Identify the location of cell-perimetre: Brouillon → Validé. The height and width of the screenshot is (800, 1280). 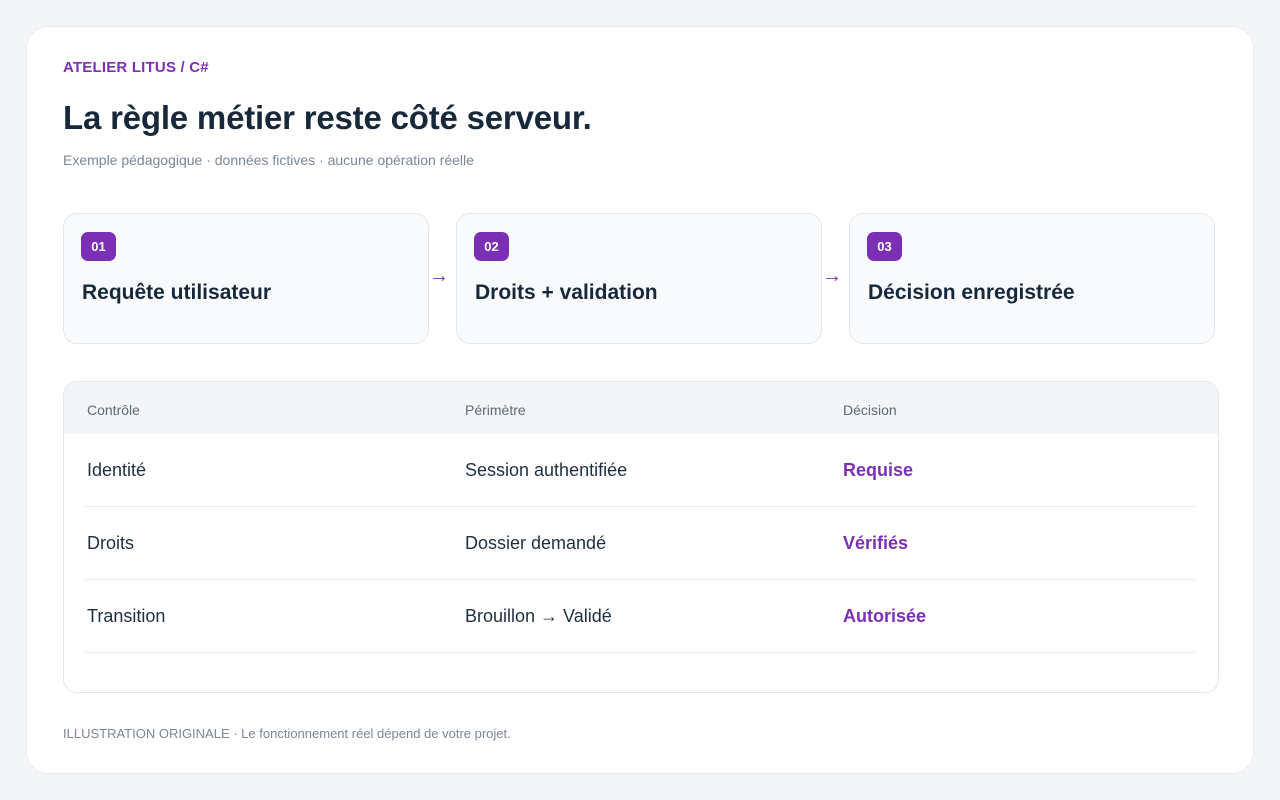
(538, 616).